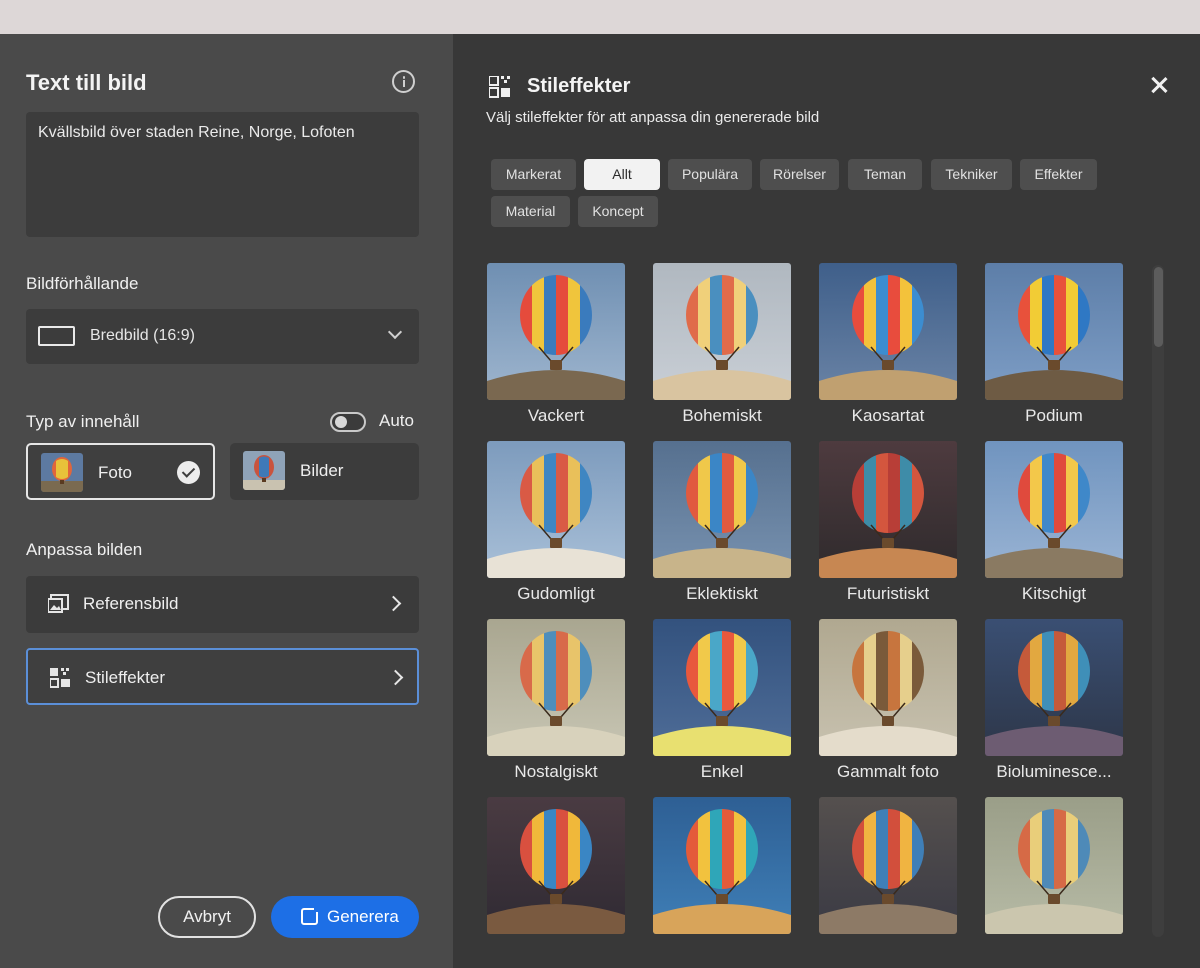  What do you see at coordinates (222, 676) in the screenshot?
I see `style-effects-row: Stileffekter` at bounding box center [222, 676].